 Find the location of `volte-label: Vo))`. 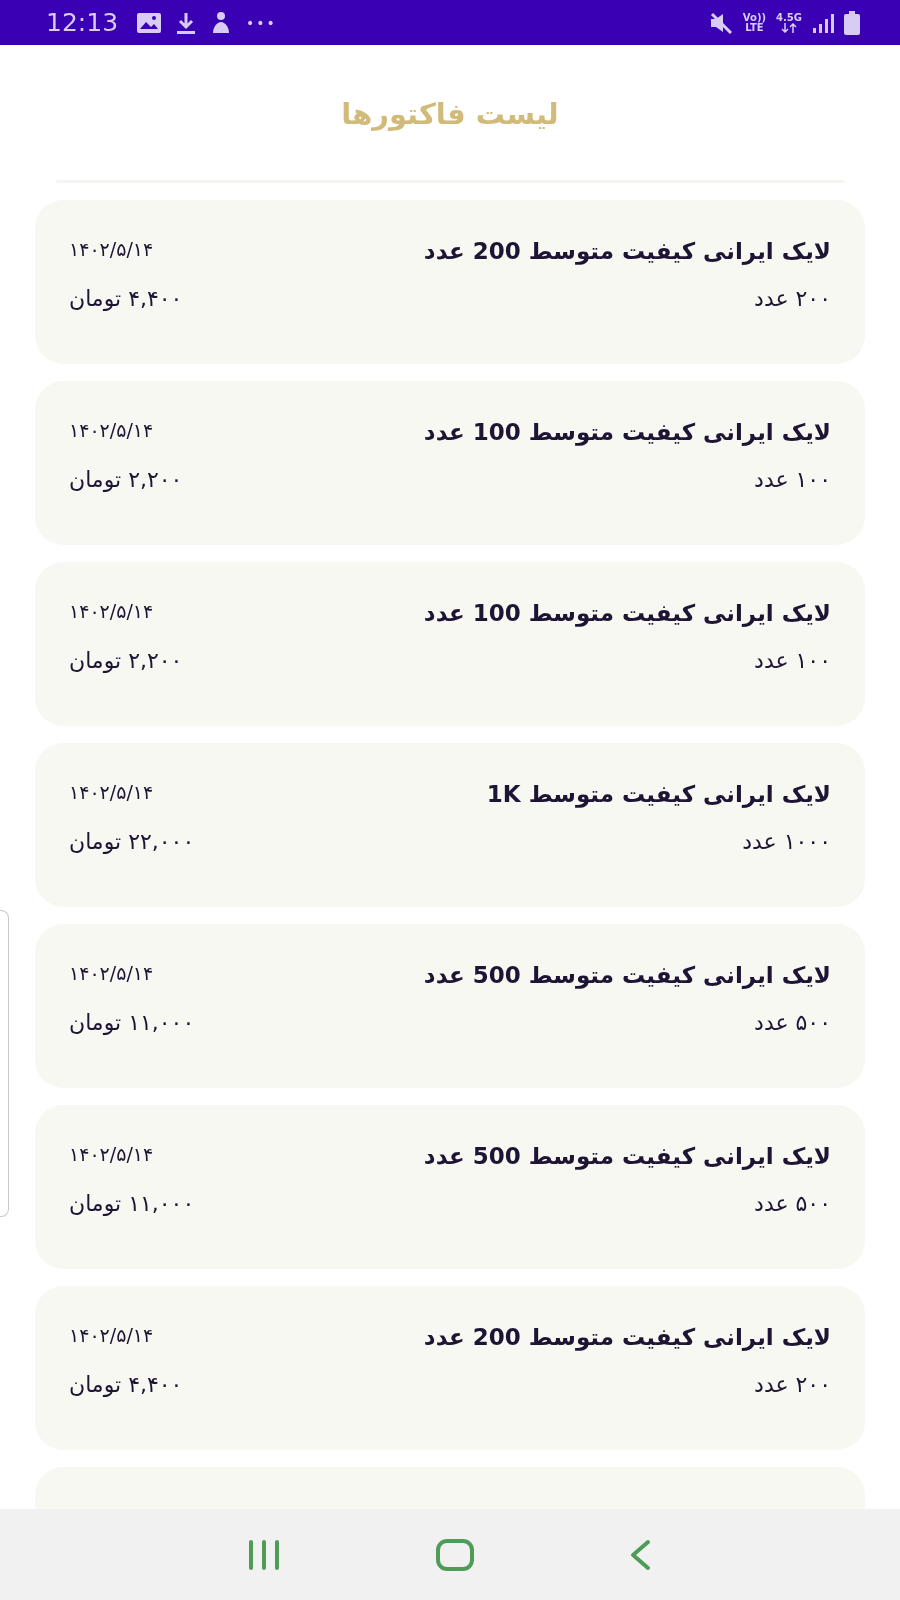

volte-label: Vo)) is located at coordinates (754, 17).